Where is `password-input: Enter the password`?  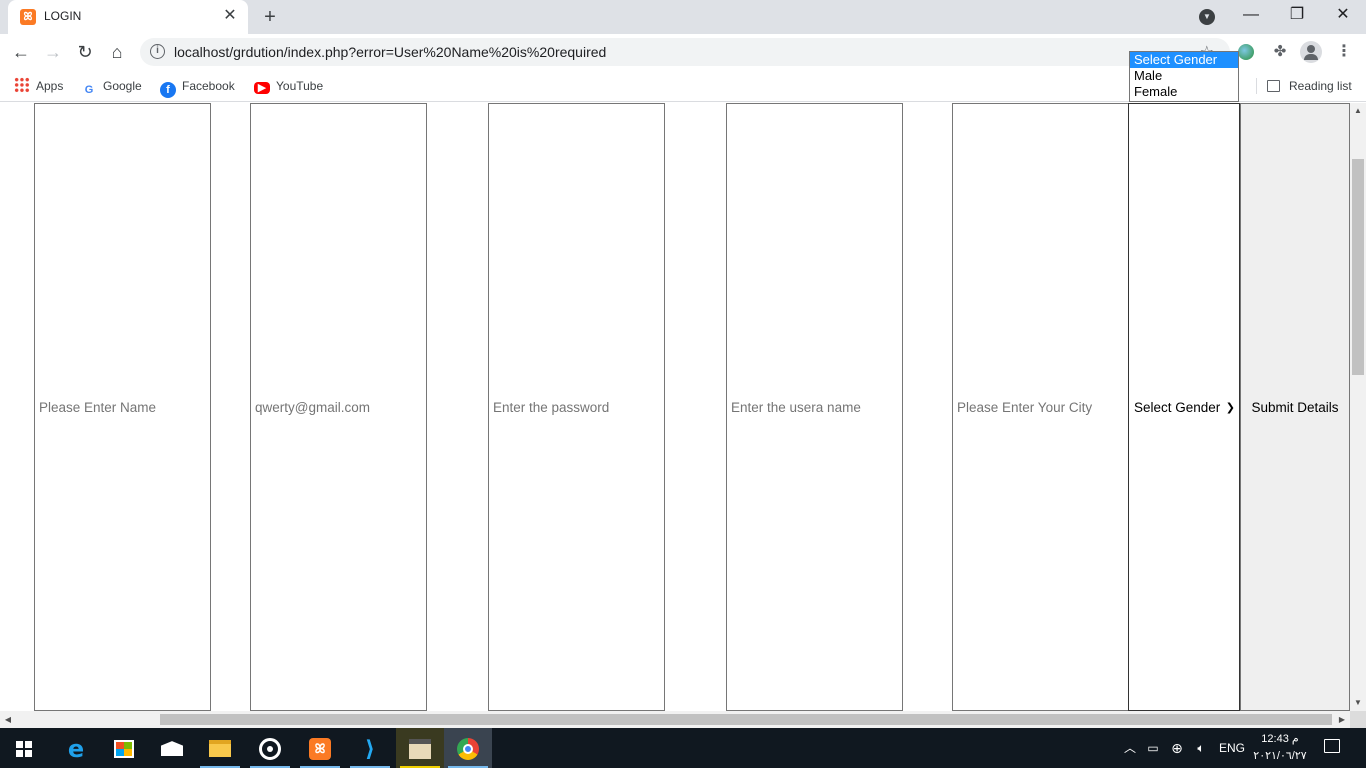
password-input: Enter the password is located at coordinates (576, 407).